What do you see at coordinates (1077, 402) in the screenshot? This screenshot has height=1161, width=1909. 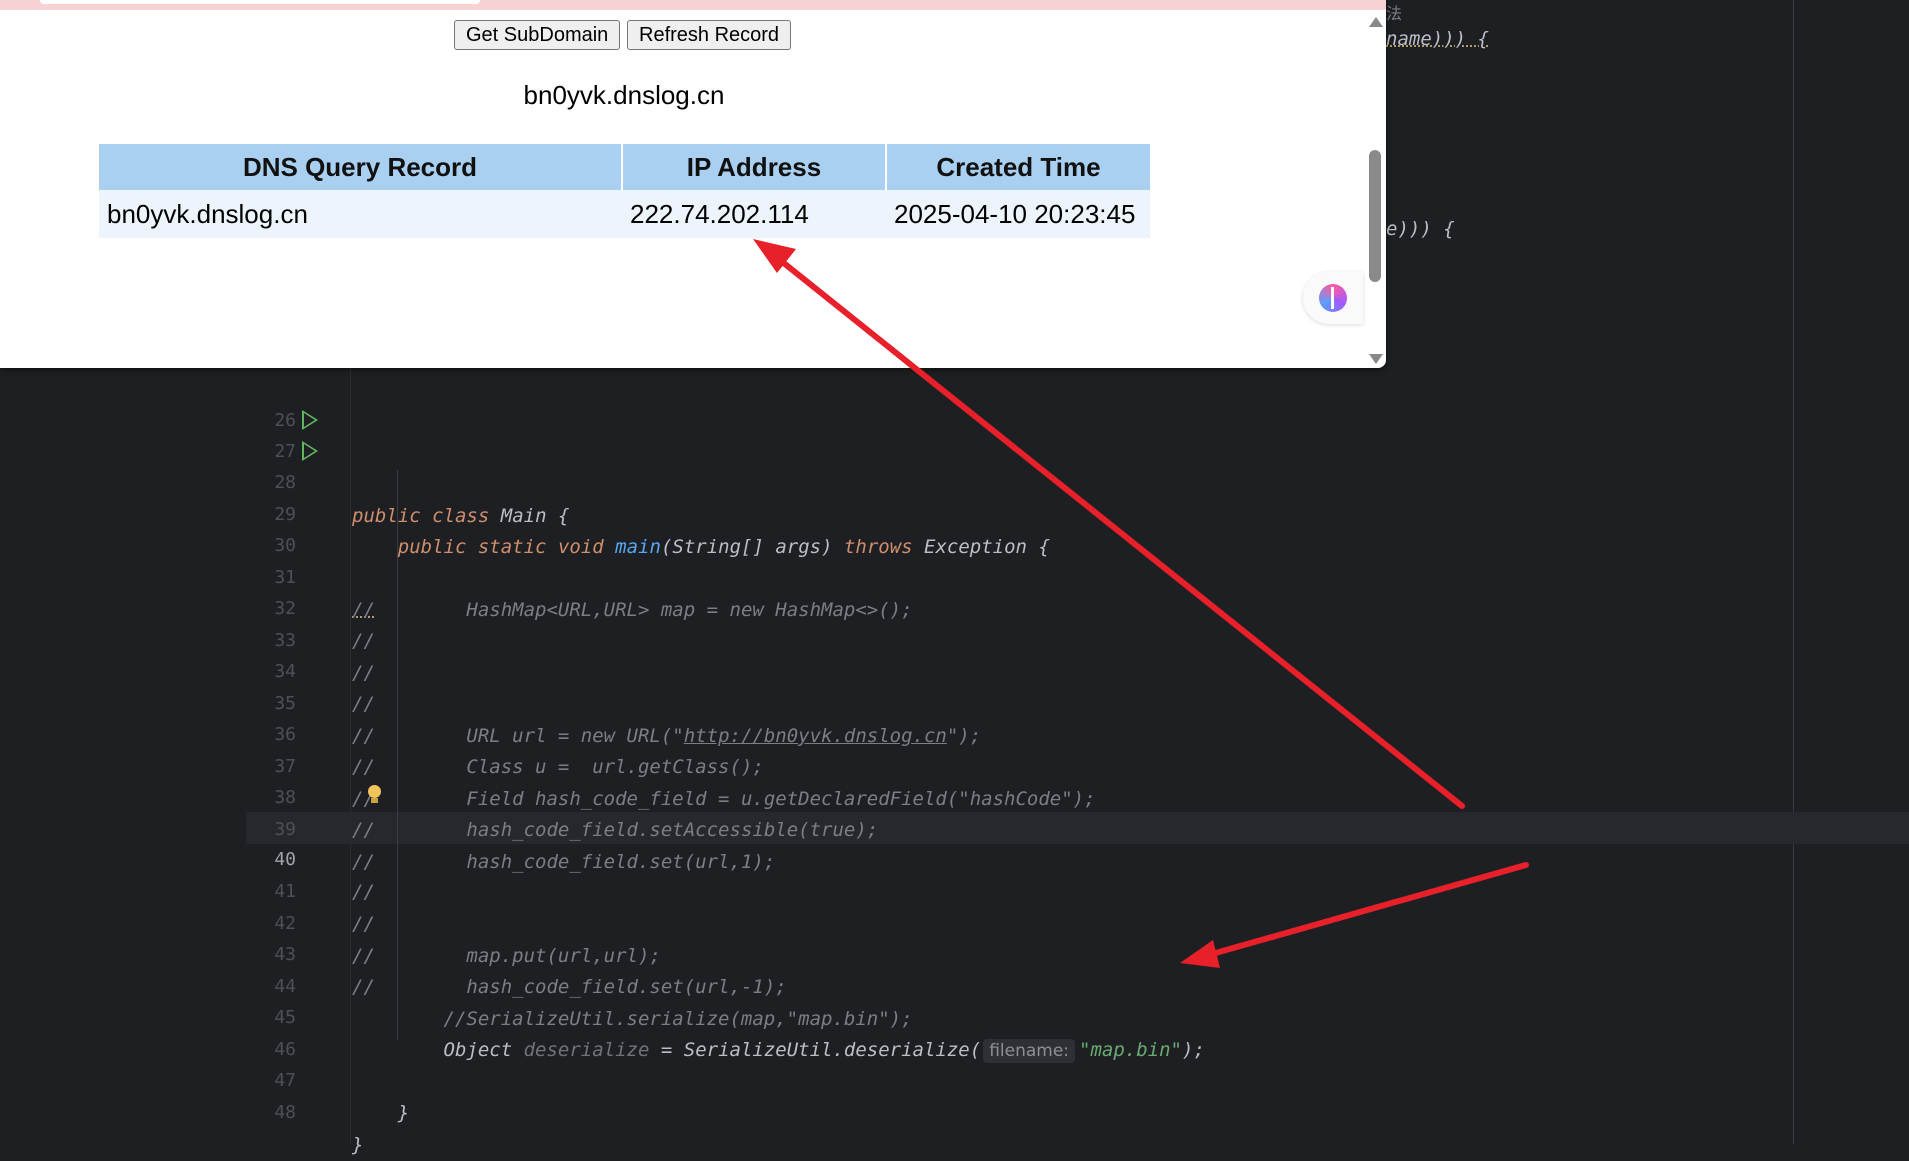 I see `code-line-26: 26` at bounding box center [1077, 402].